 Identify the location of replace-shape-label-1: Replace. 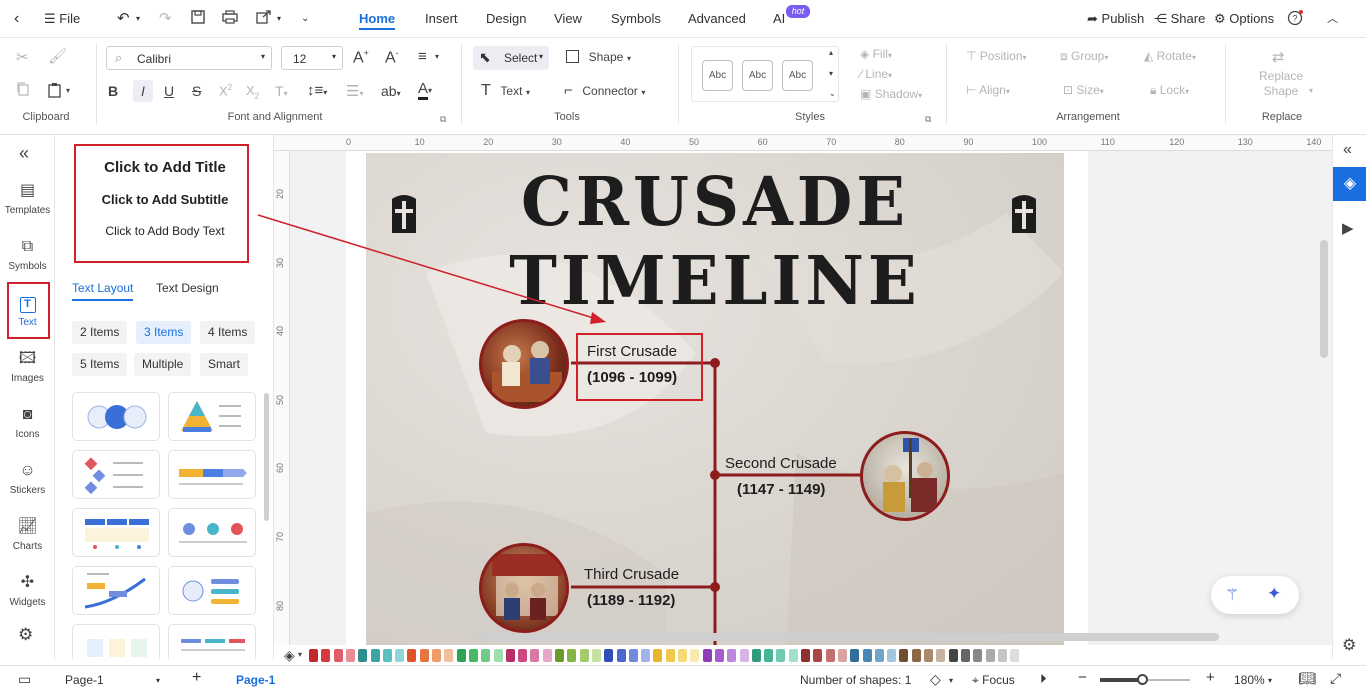
(1281, 76).